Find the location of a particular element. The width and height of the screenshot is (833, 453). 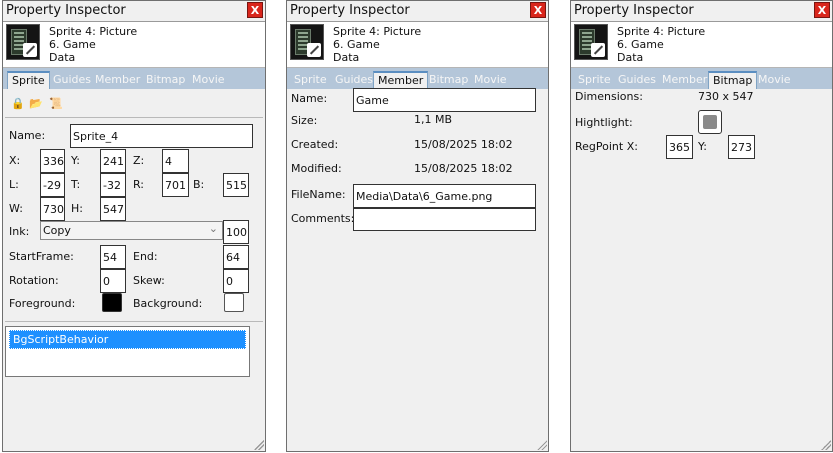

member-name-field: Game is located at coordinates (444, 100).